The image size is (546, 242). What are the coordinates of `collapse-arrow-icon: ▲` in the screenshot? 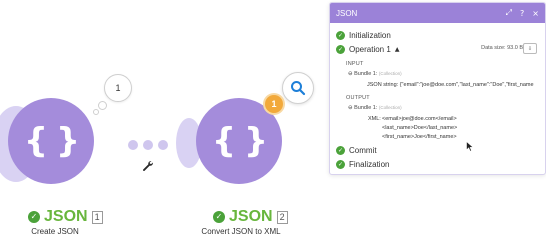 It's located at (397, 49).